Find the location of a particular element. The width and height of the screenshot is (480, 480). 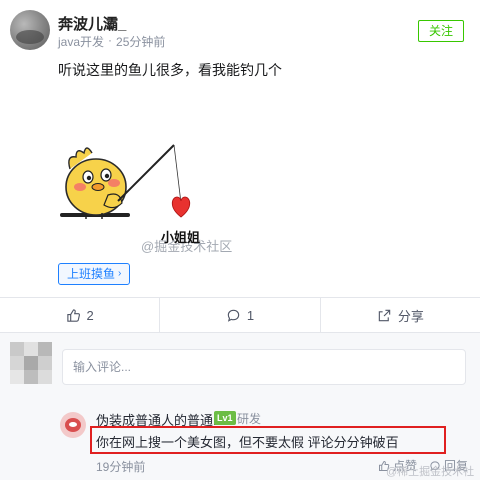

thumbs-up-icon is located at coordinates (73, 315).